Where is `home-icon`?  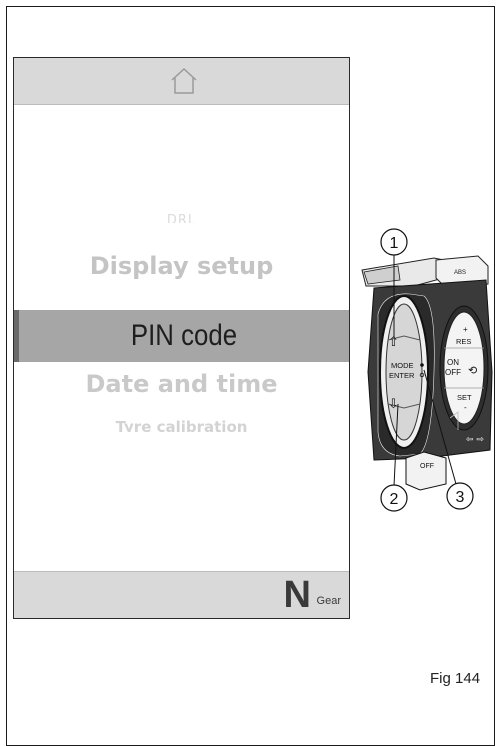
home-icon is located at coordinates (184, 80).